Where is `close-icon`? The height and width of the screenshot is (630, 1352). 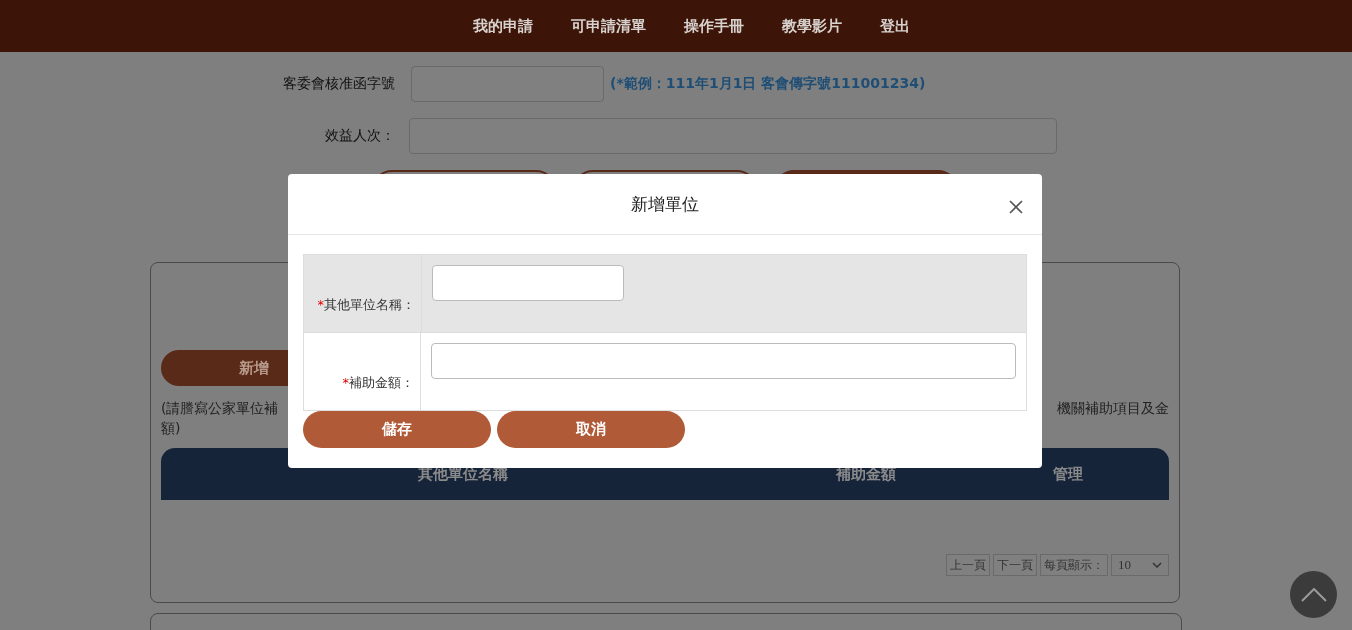
close-icon is located at coordinates (1016, 207).